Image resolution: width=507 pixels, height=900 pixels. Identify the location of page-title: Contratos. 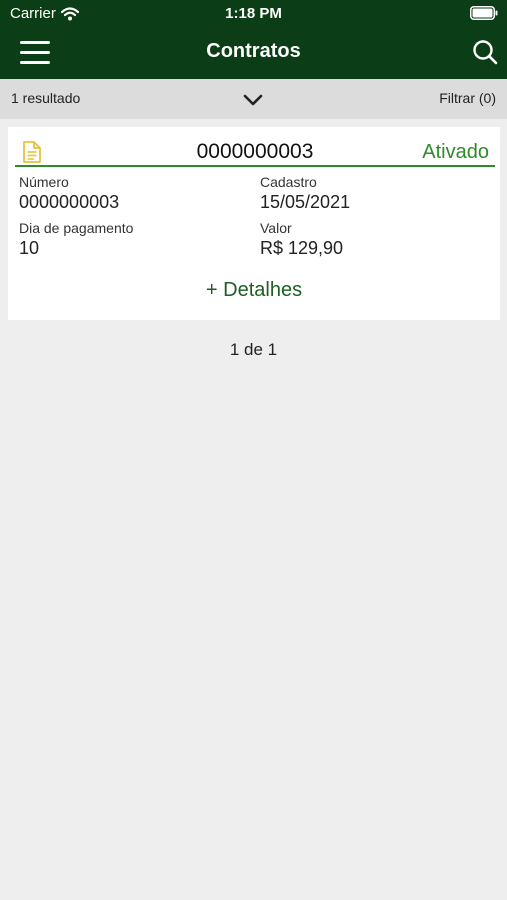
(253, 51).